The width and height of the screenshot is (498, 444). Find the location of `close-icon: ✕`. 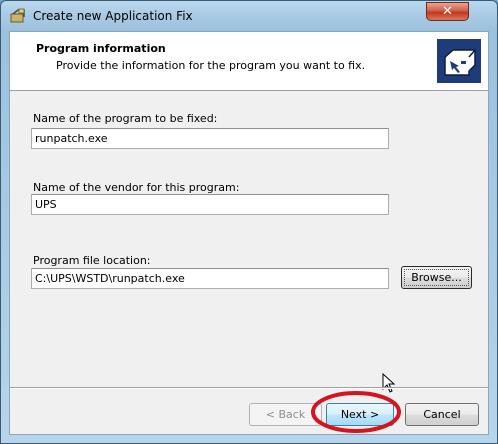

close-icon: ✕ is located at coordinates (447, 11).